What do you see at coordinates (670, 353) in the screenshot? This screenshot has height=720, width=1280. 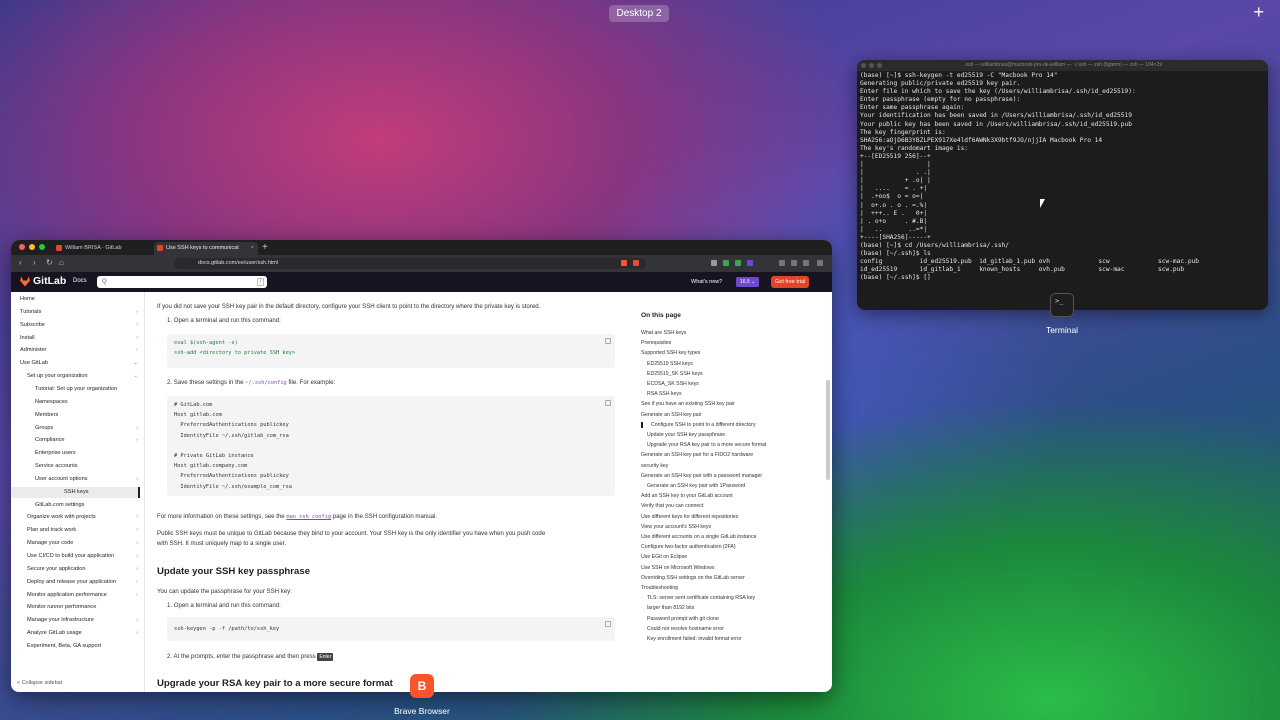 I see `toc-item: Supported SSH key types` at bounding box center [670, 353].